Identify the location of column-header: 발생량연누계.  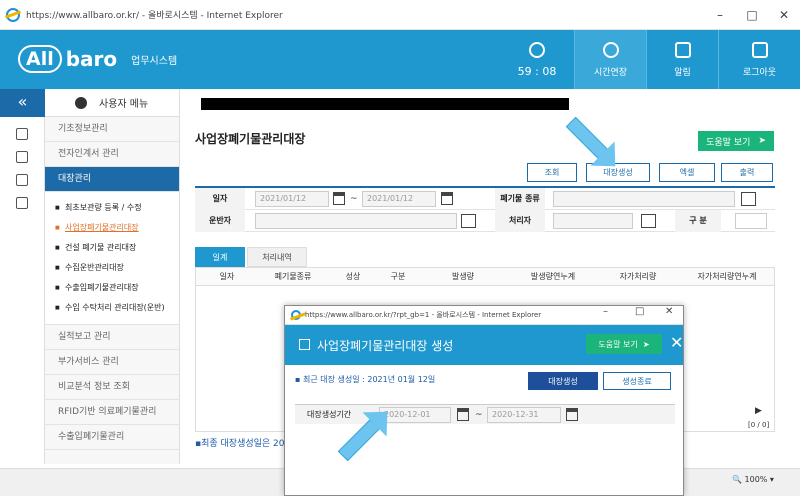
(553, 276).